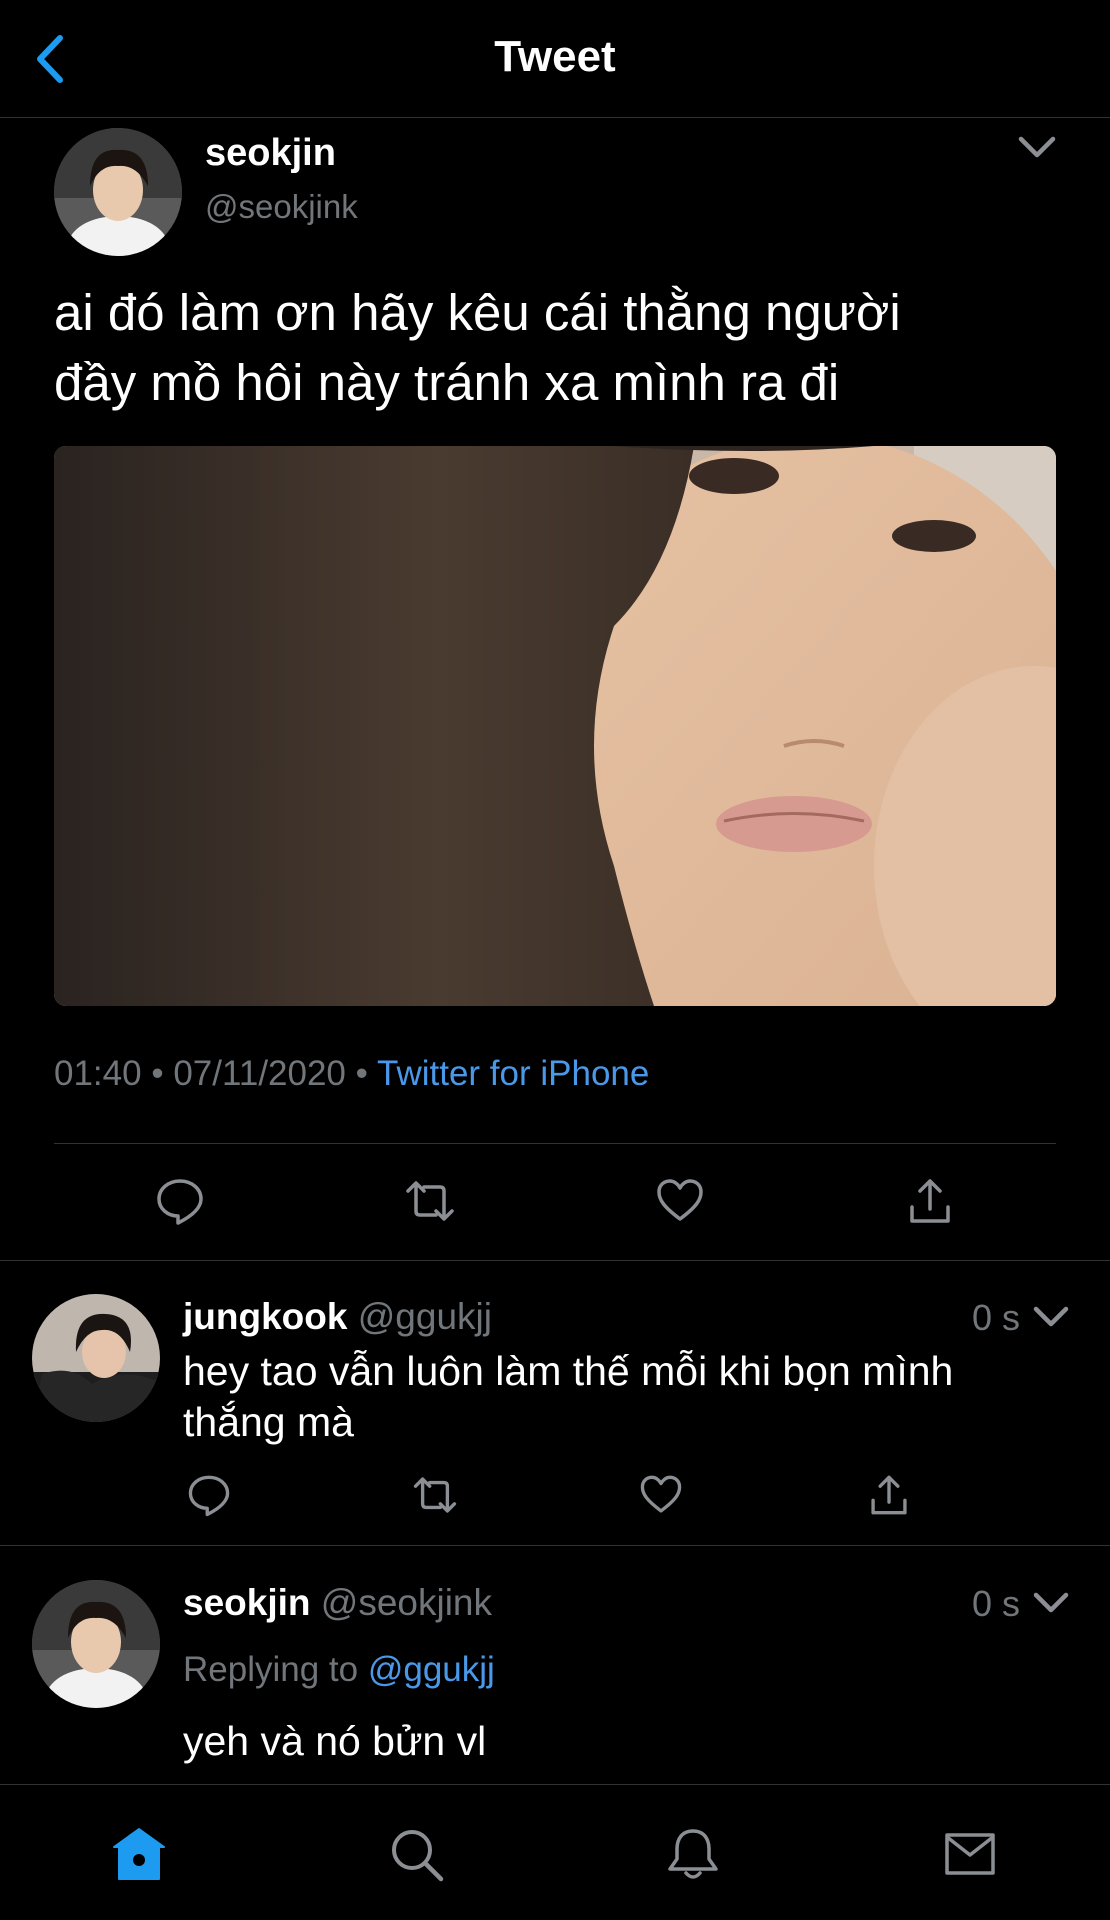  What do you see at coordinates (259, 1073) in the screenshot?
I see `tweet-date: 07/11/2020` at bounding box center [259, 1073].